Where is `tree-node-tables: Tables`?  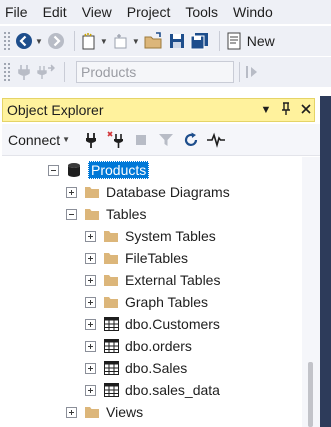
tree-node-tables: Tables is located at coordinates (106, 214).